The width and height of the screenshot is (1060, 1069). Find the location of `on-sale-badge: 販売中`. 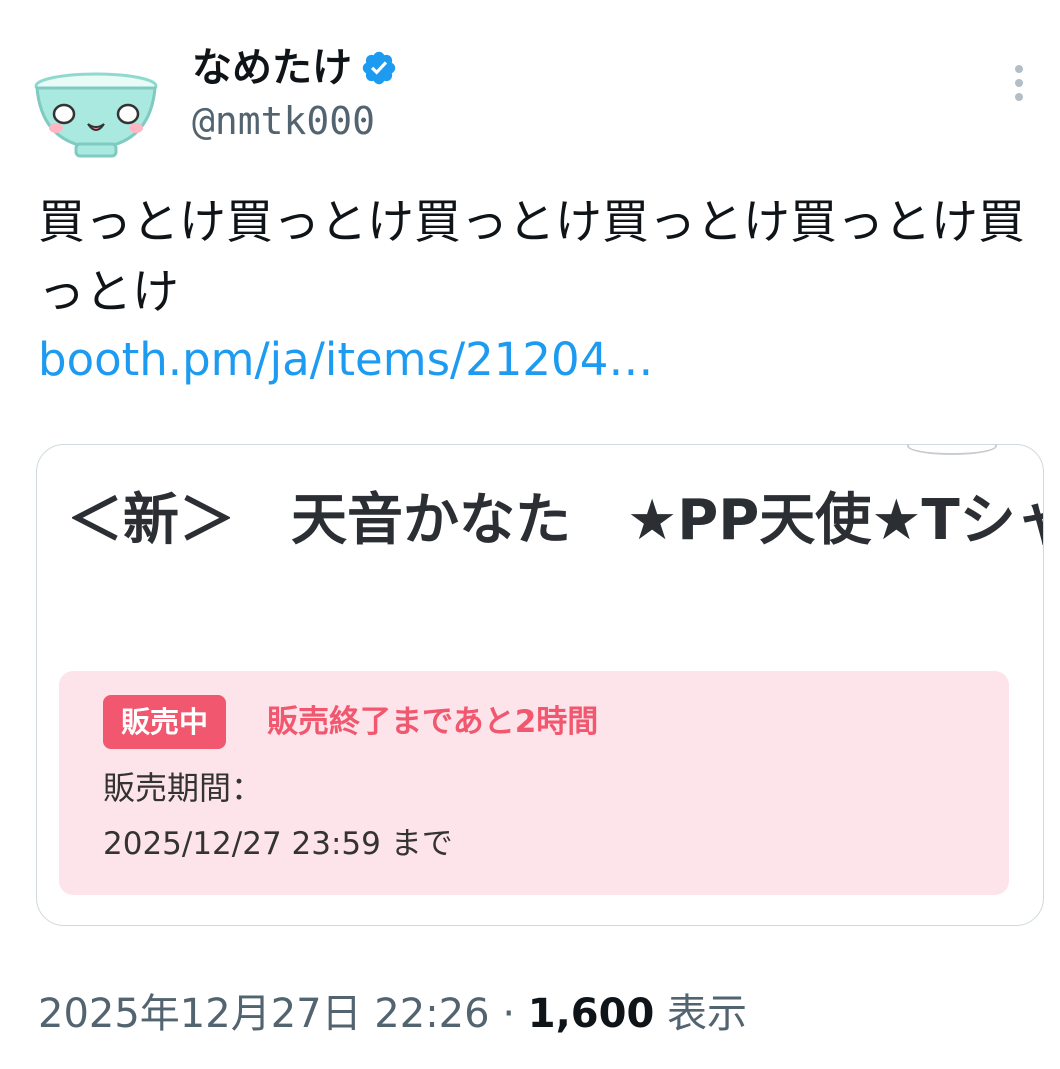

on-sale-badge: 販売中 is located at coordinates (165, 722).